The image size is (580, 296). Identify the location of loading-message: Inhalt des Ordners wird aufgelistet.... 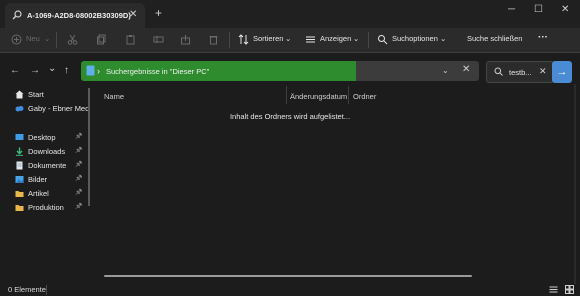
(290, 116).